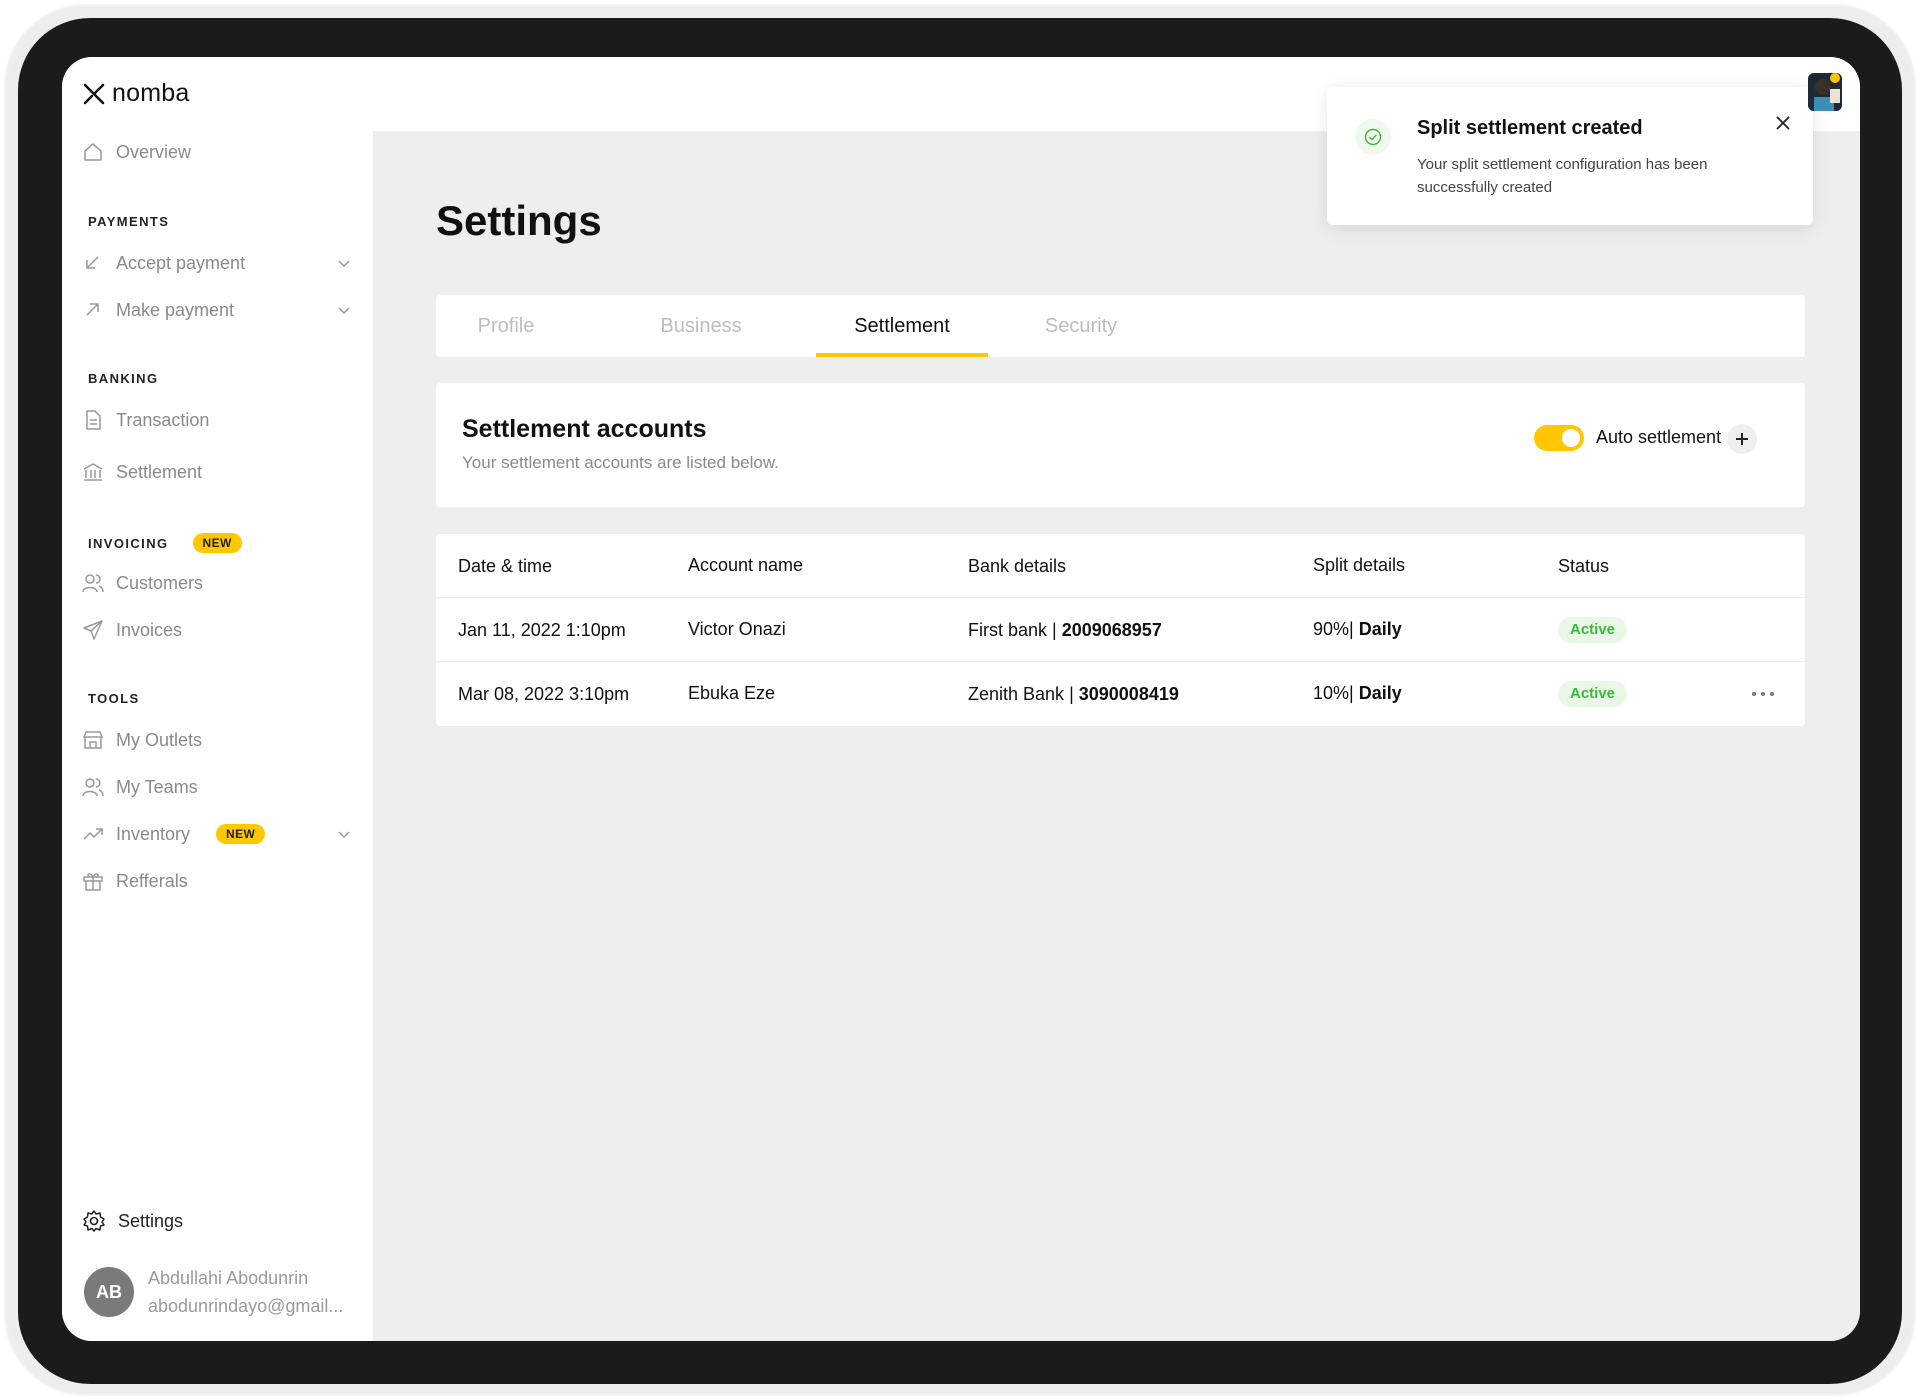 This screenshot has height=1400, width=1920. I want to click on document-icon, so click(93, 420).